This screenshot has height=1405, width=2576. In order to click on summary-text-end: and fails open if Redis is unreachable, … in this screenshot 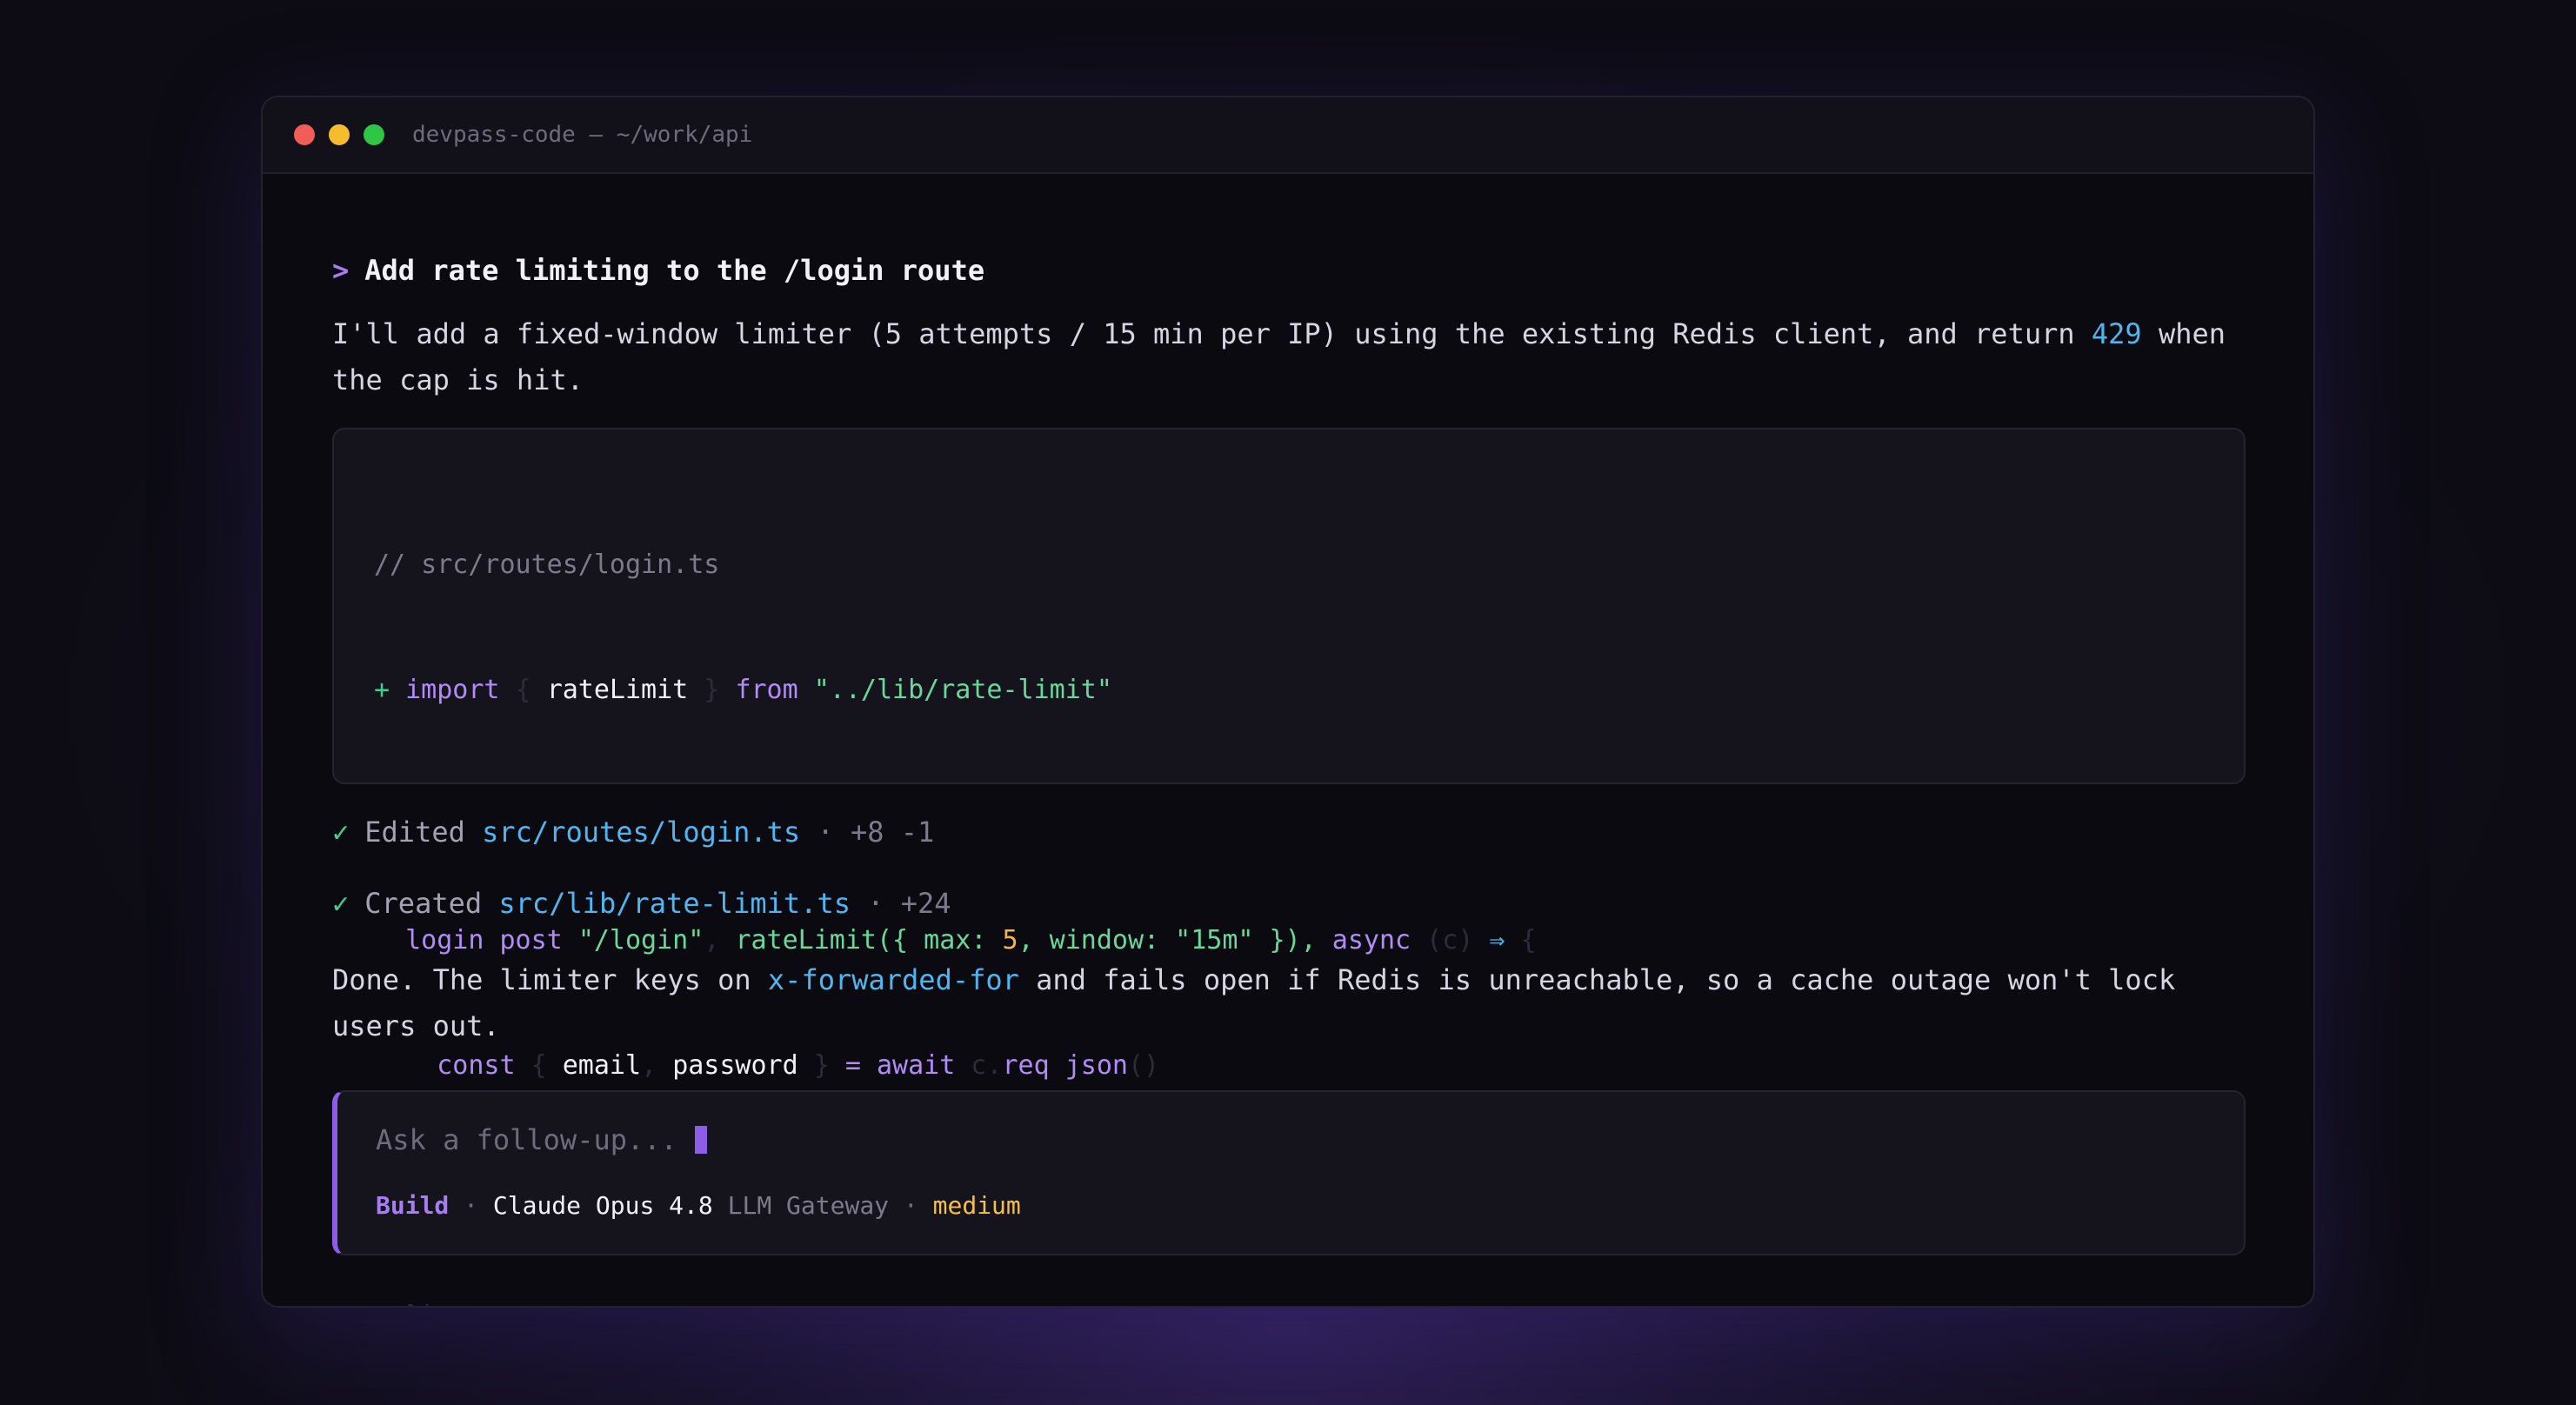, I will do `click(1597, 979)`.